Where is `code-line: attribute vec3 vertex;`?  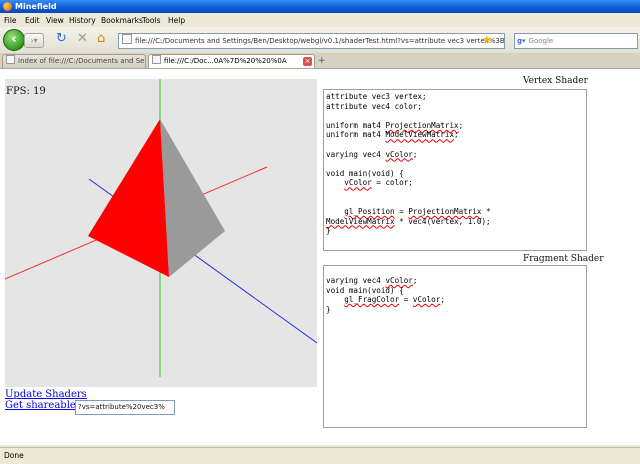
code-line: attribute vec3 vertex; is located at coordinates (376, 96).